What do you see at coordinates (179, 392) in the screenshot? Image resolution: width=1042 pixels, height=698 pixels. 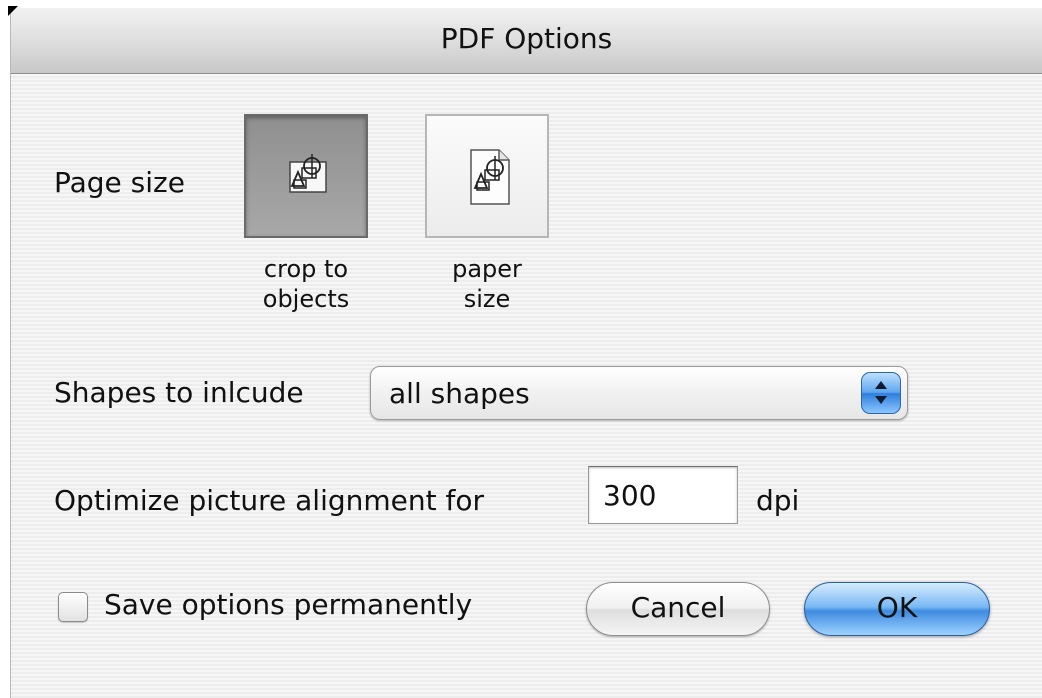 I see `shapes-to-include-label: Shapes to inlcude` at bounding box center [179, 392].